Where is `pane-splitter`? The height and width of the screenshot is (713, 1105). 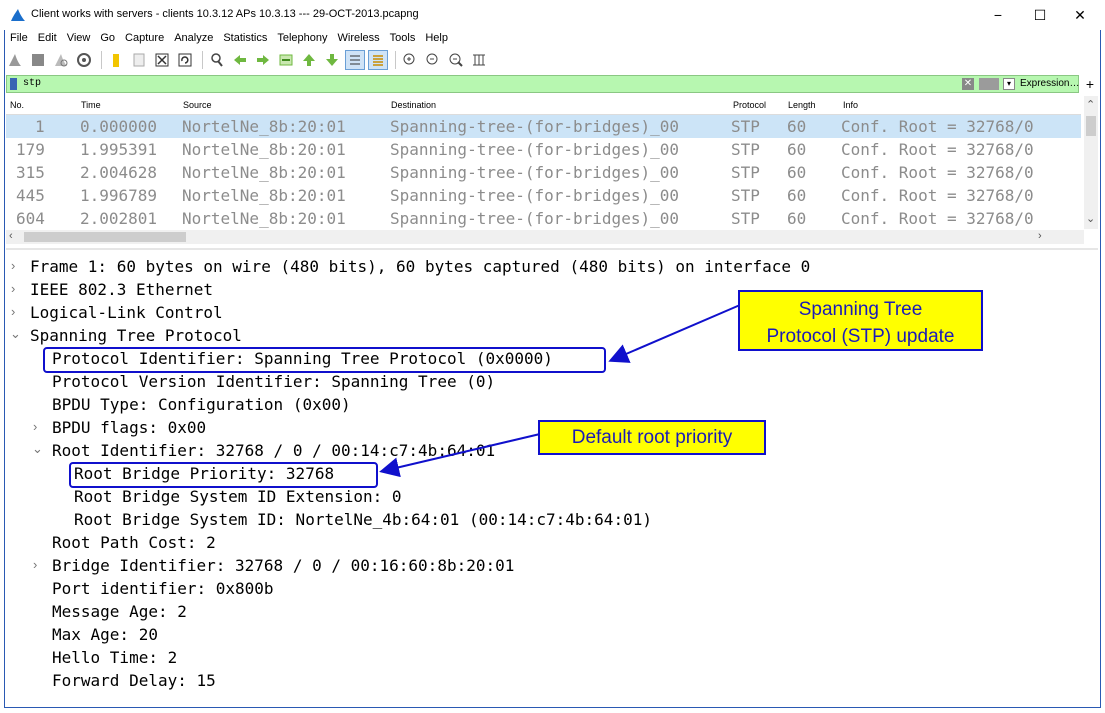
pane-splitter is located at coordinates (552, 249).